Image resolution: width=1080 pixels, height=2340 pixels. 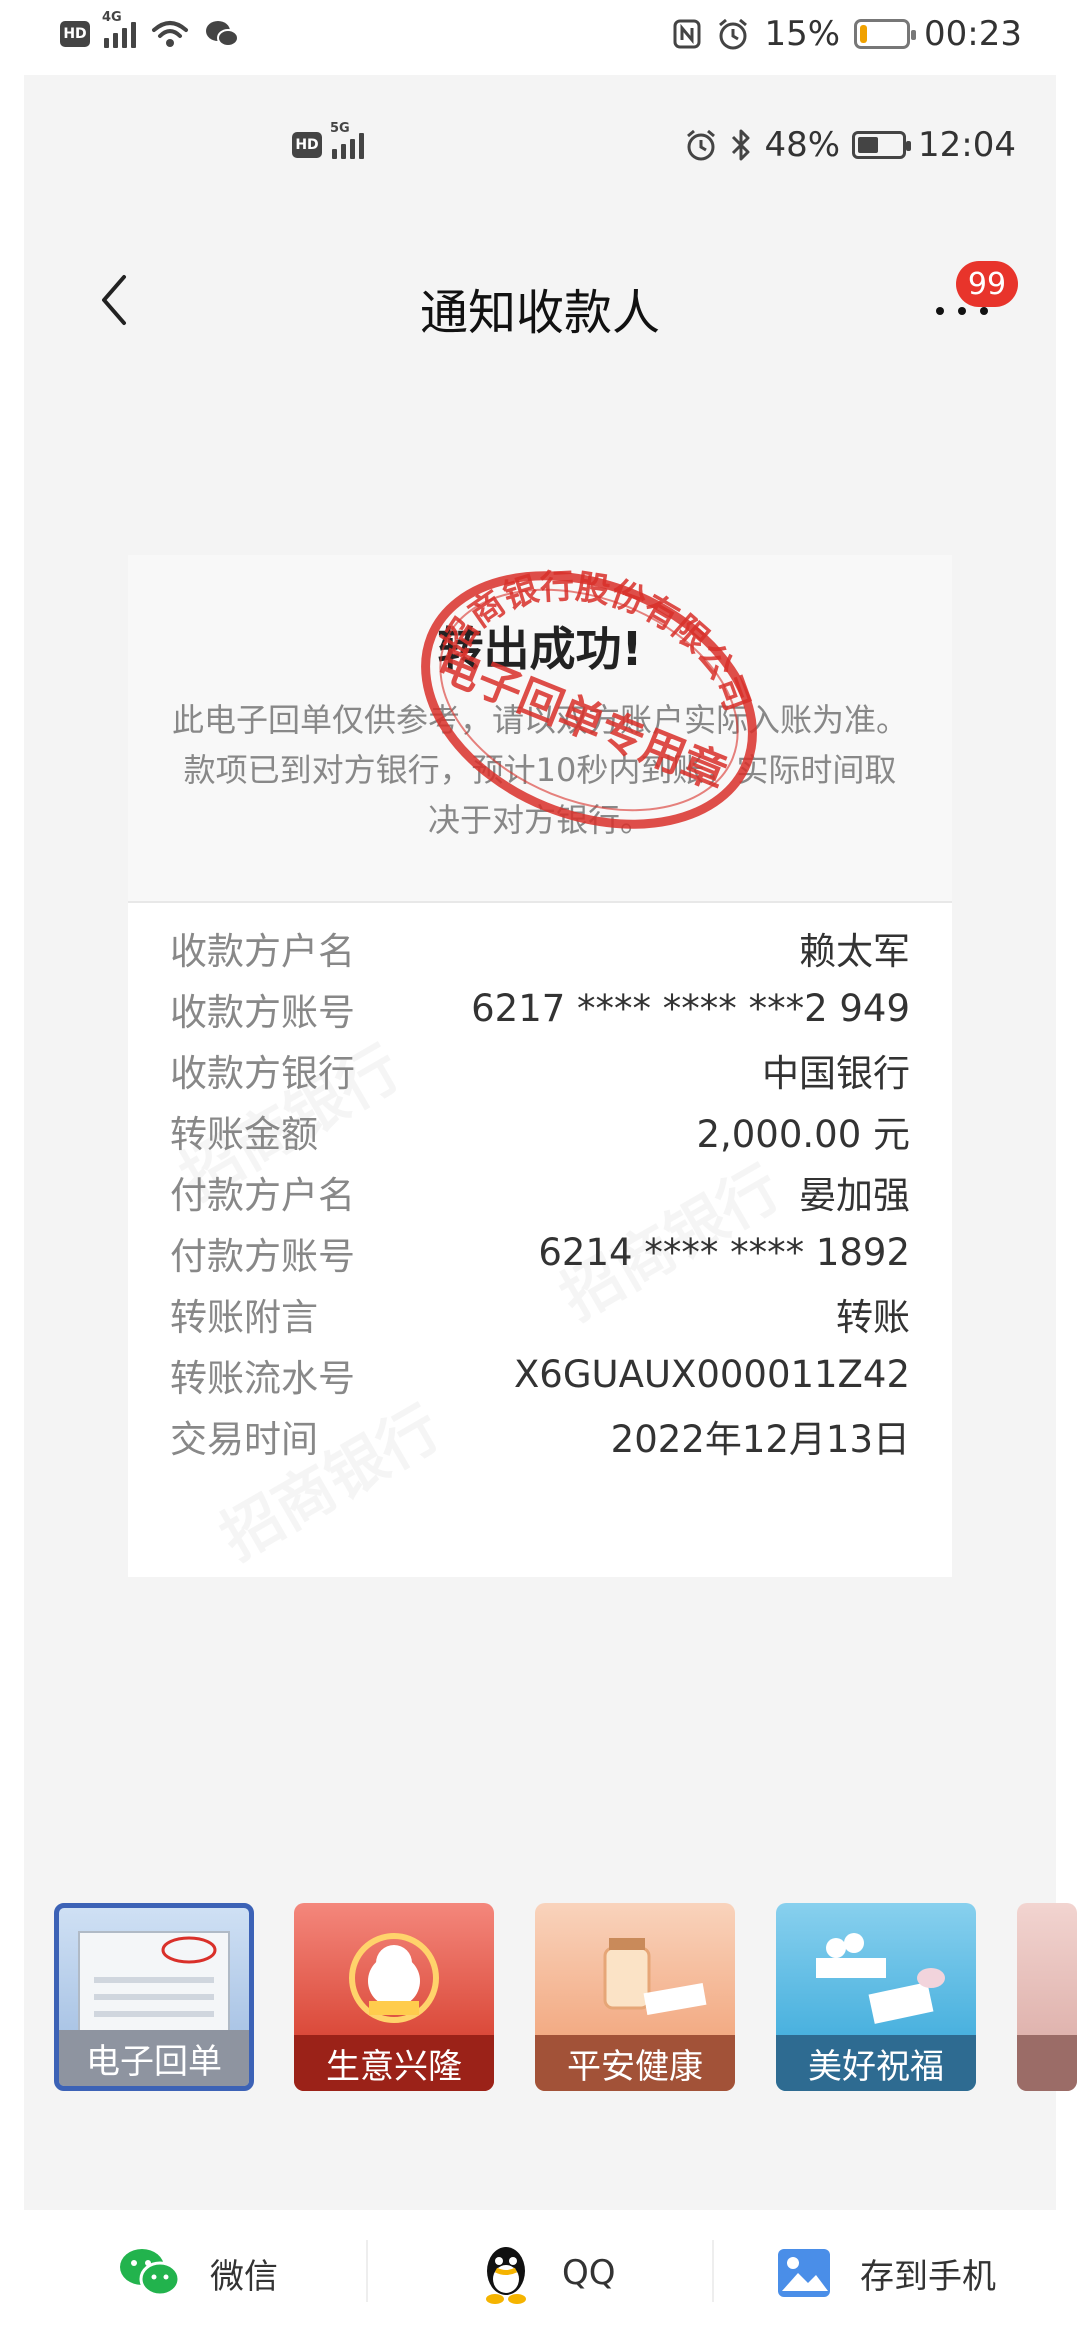 I want to click on receipt-row: 付款方账号 6214 **** **** 1892, so click(x=540, y=1252).